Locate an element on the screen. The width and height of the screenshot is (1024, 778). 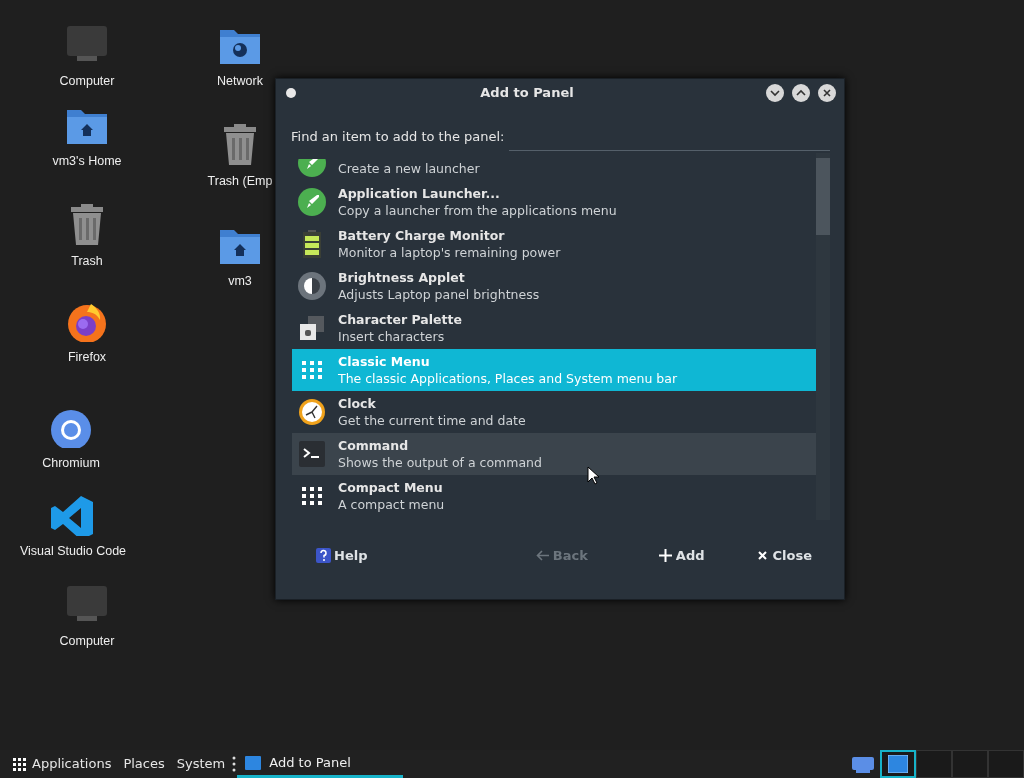
item-description: Shows the output of a command is located at coordinates (440, 462).